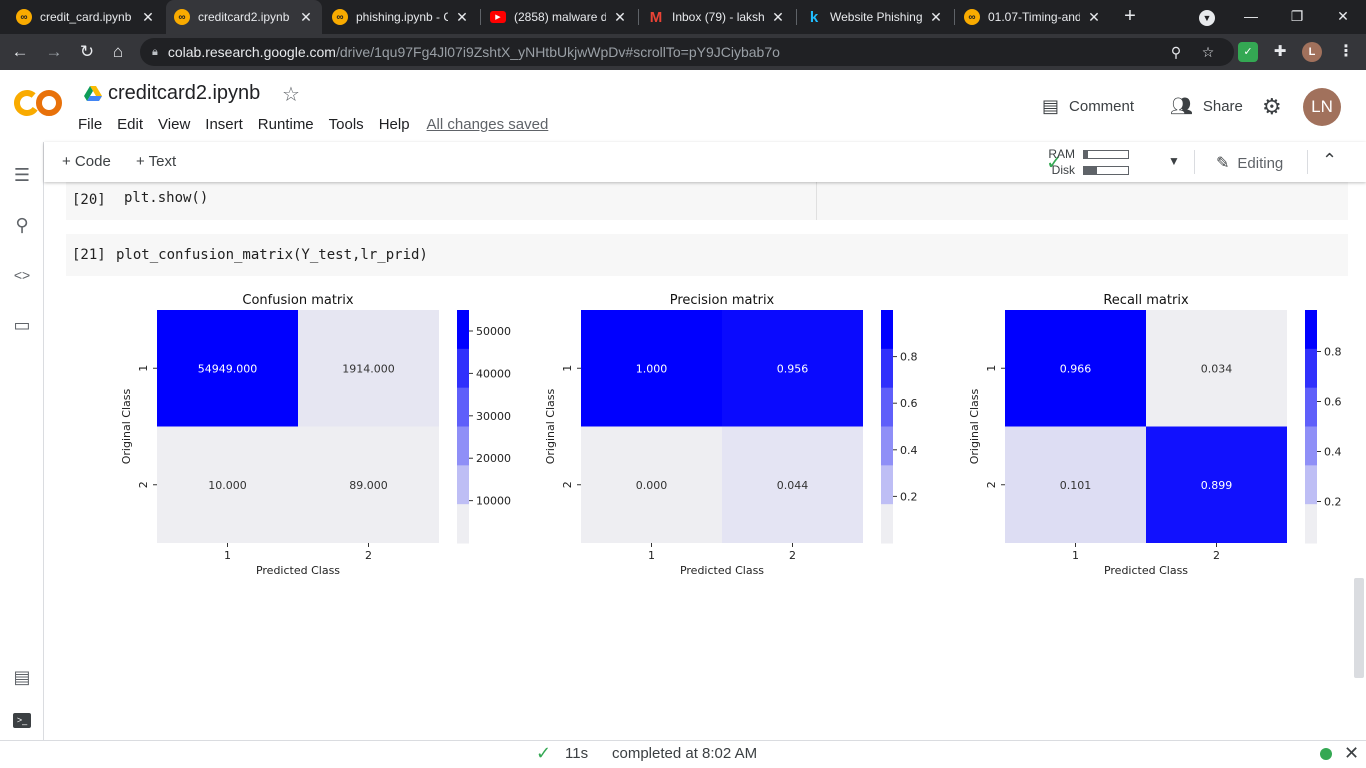 Image resolution: width=1366 pixels, height=768 pixels. What do you see at coordinates (184, 93) in the screenshot?
I see `notebook-title: creditcard2.ipynb` at bounding box center [184, 93].